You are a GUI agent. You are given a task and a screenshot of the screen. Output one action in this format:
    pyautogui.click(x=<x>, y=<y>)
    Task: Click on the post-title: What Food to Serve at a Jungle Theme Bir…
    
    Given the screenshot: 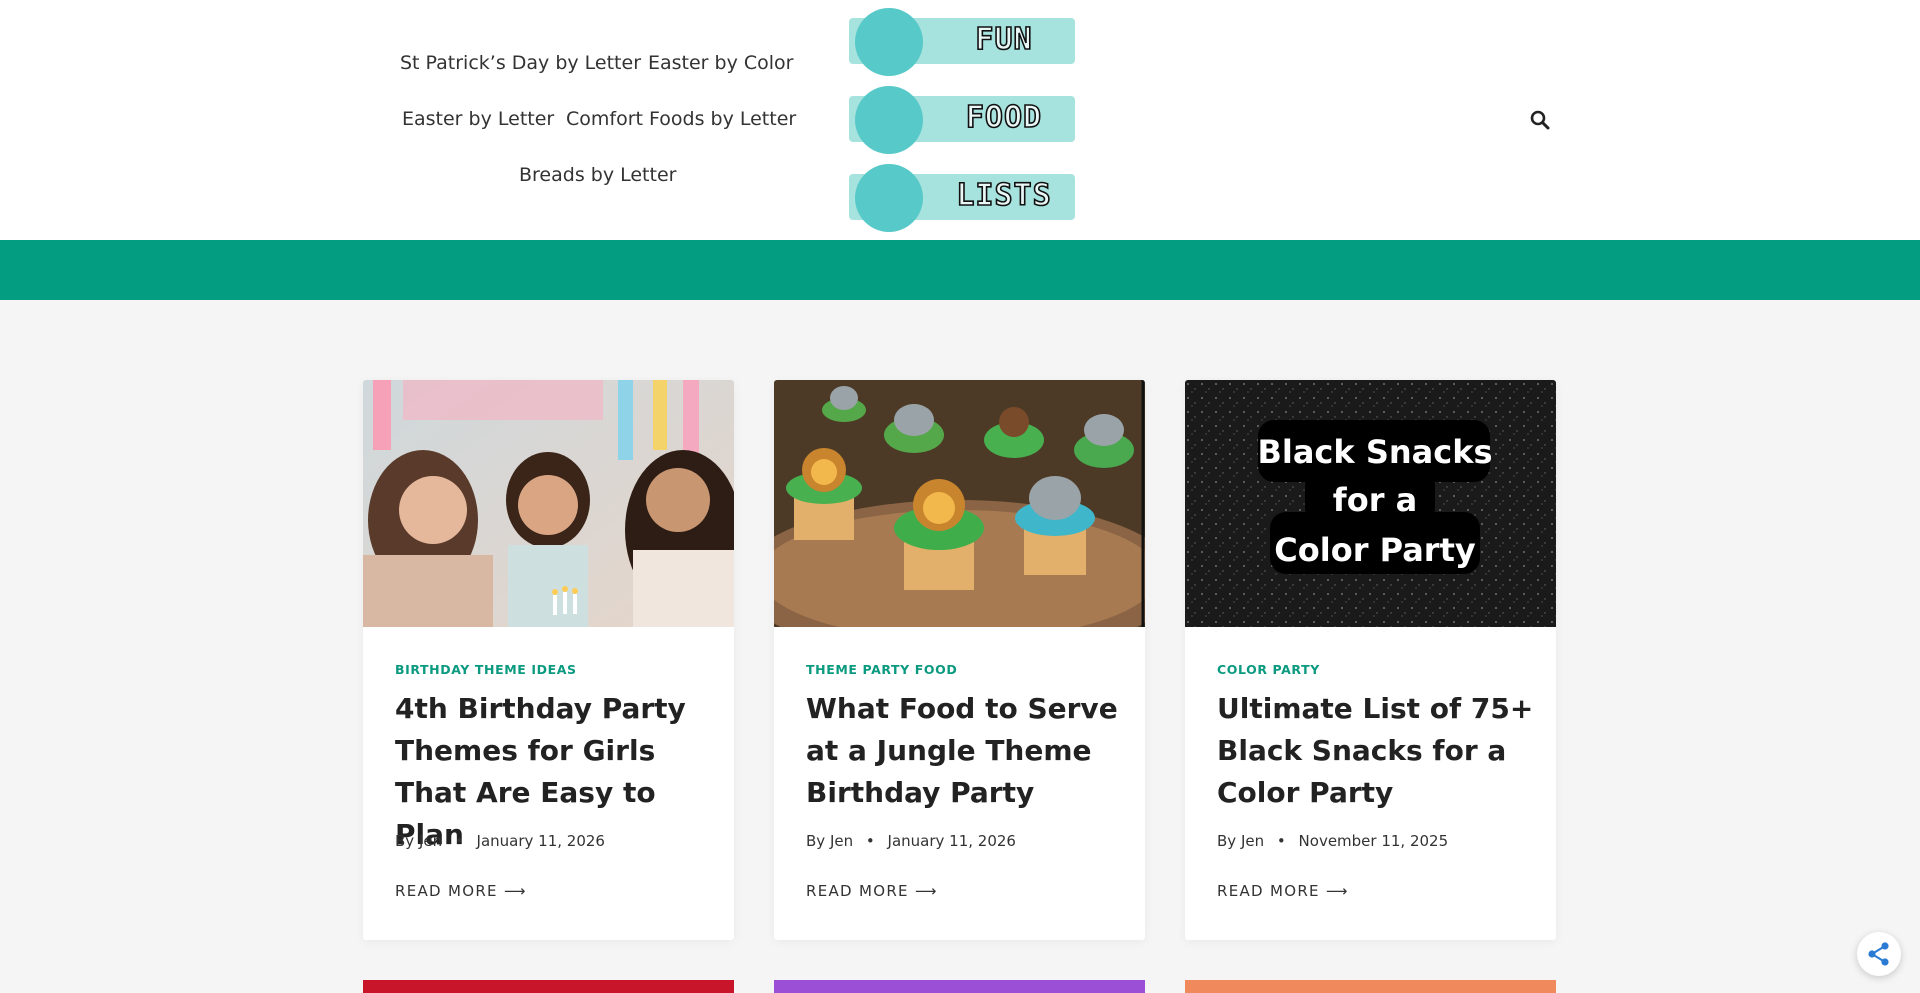 What is the action you would take?
    pyautogui.click(x=966, y=751)
    